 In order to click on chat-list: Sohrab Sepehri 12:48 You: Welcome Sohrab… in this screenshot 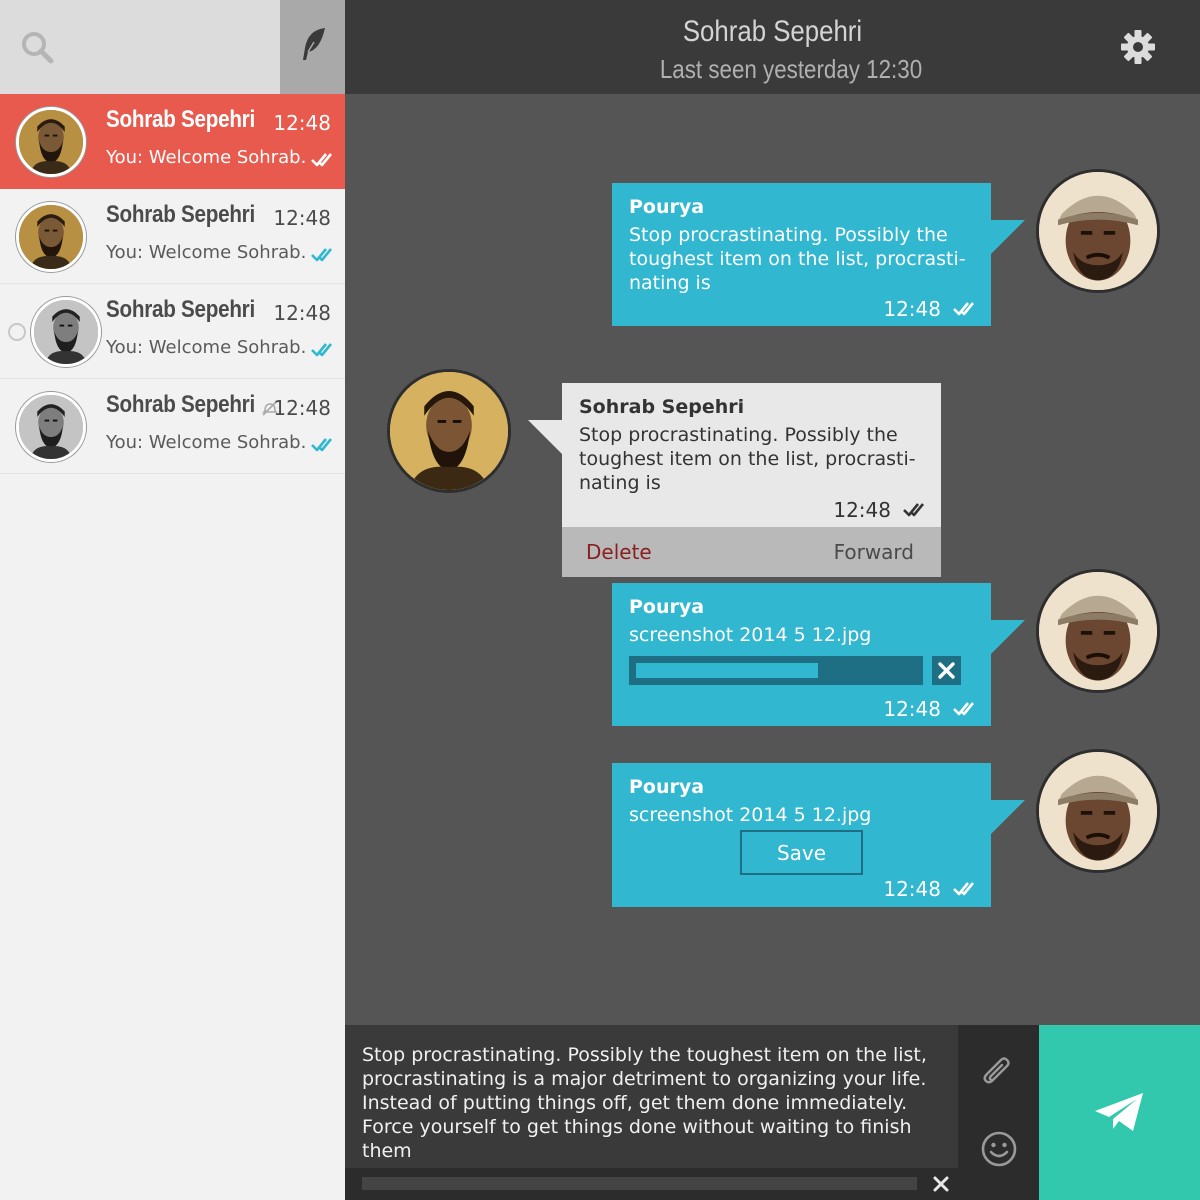, I will do `click(172, 284)`.